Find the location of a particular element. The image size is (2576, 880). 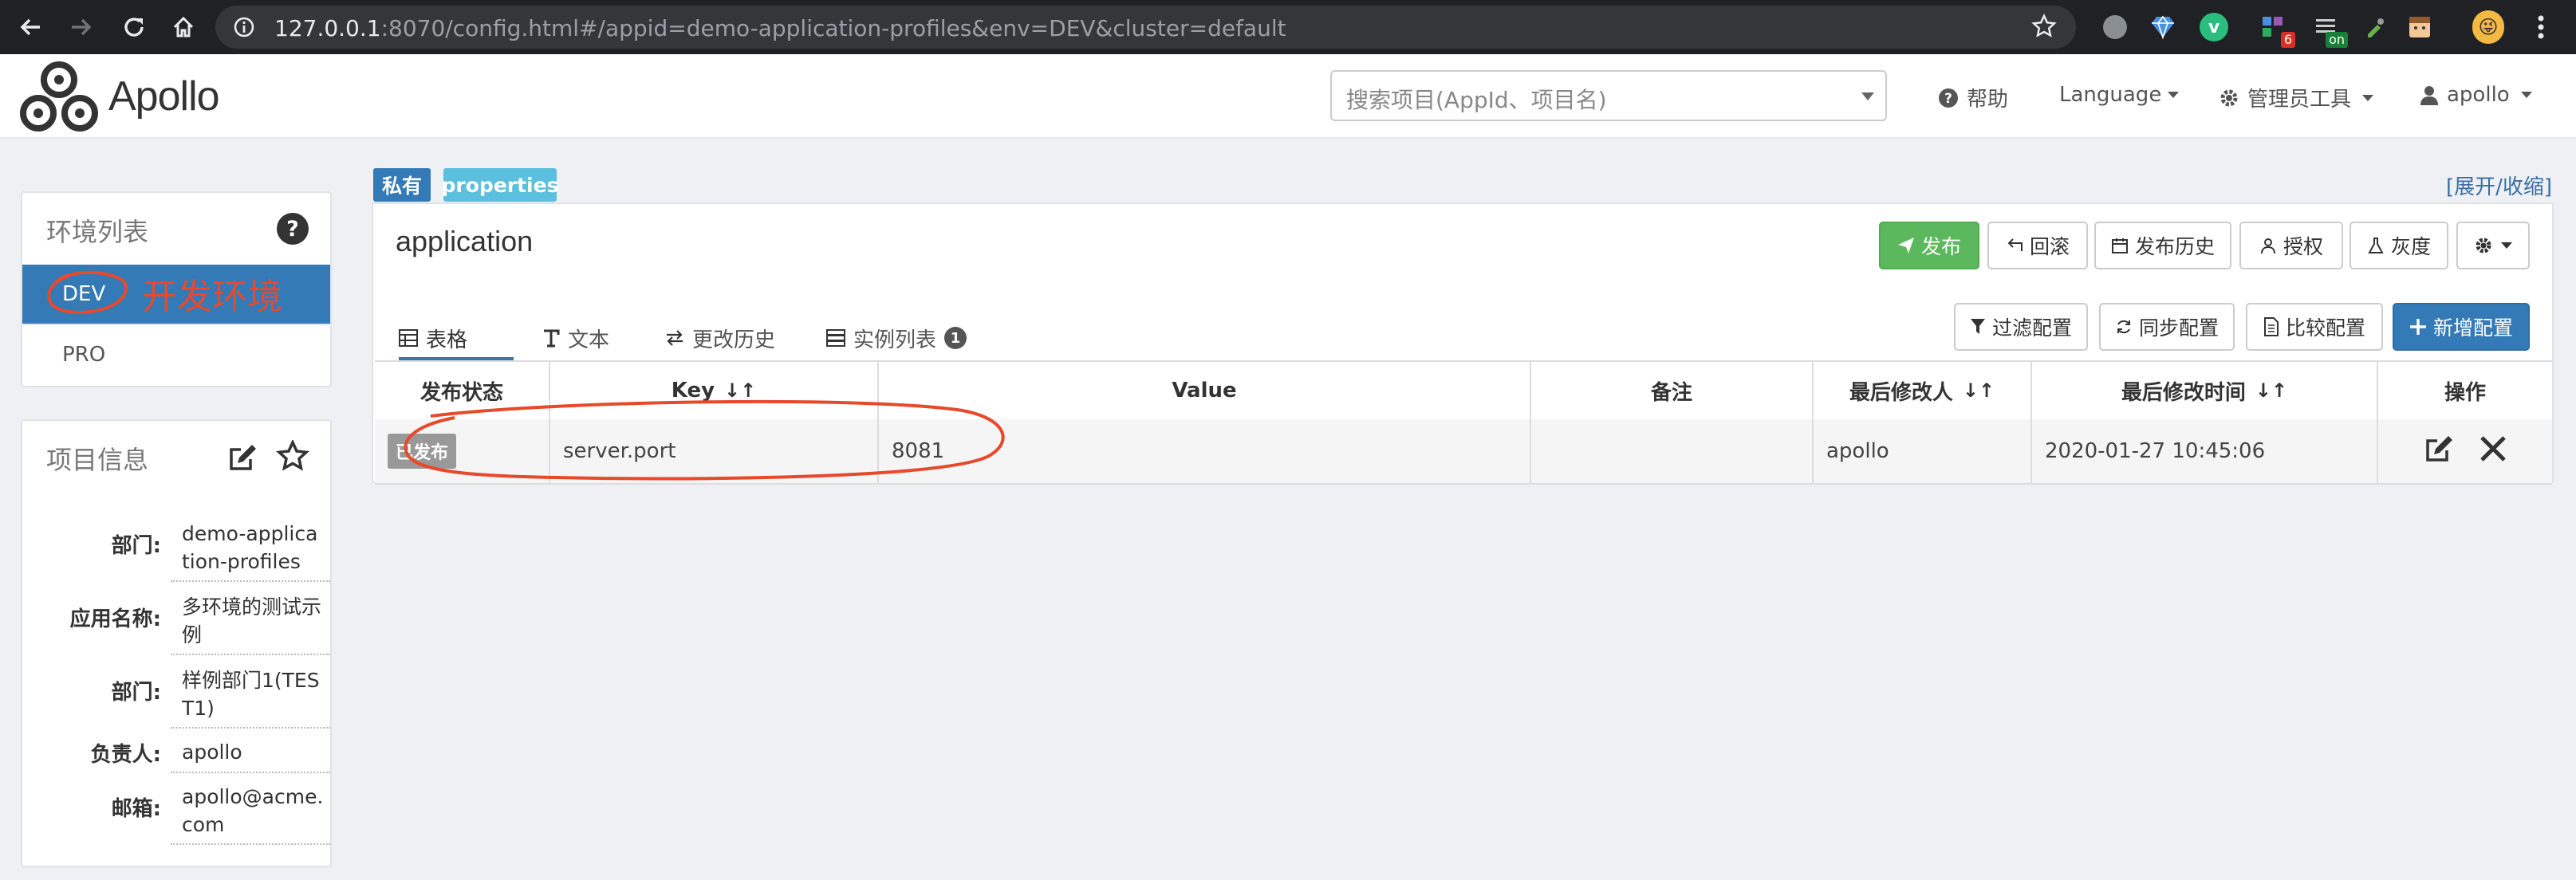

project-info-title: 项目信息 is located at coordinates (97, 460).